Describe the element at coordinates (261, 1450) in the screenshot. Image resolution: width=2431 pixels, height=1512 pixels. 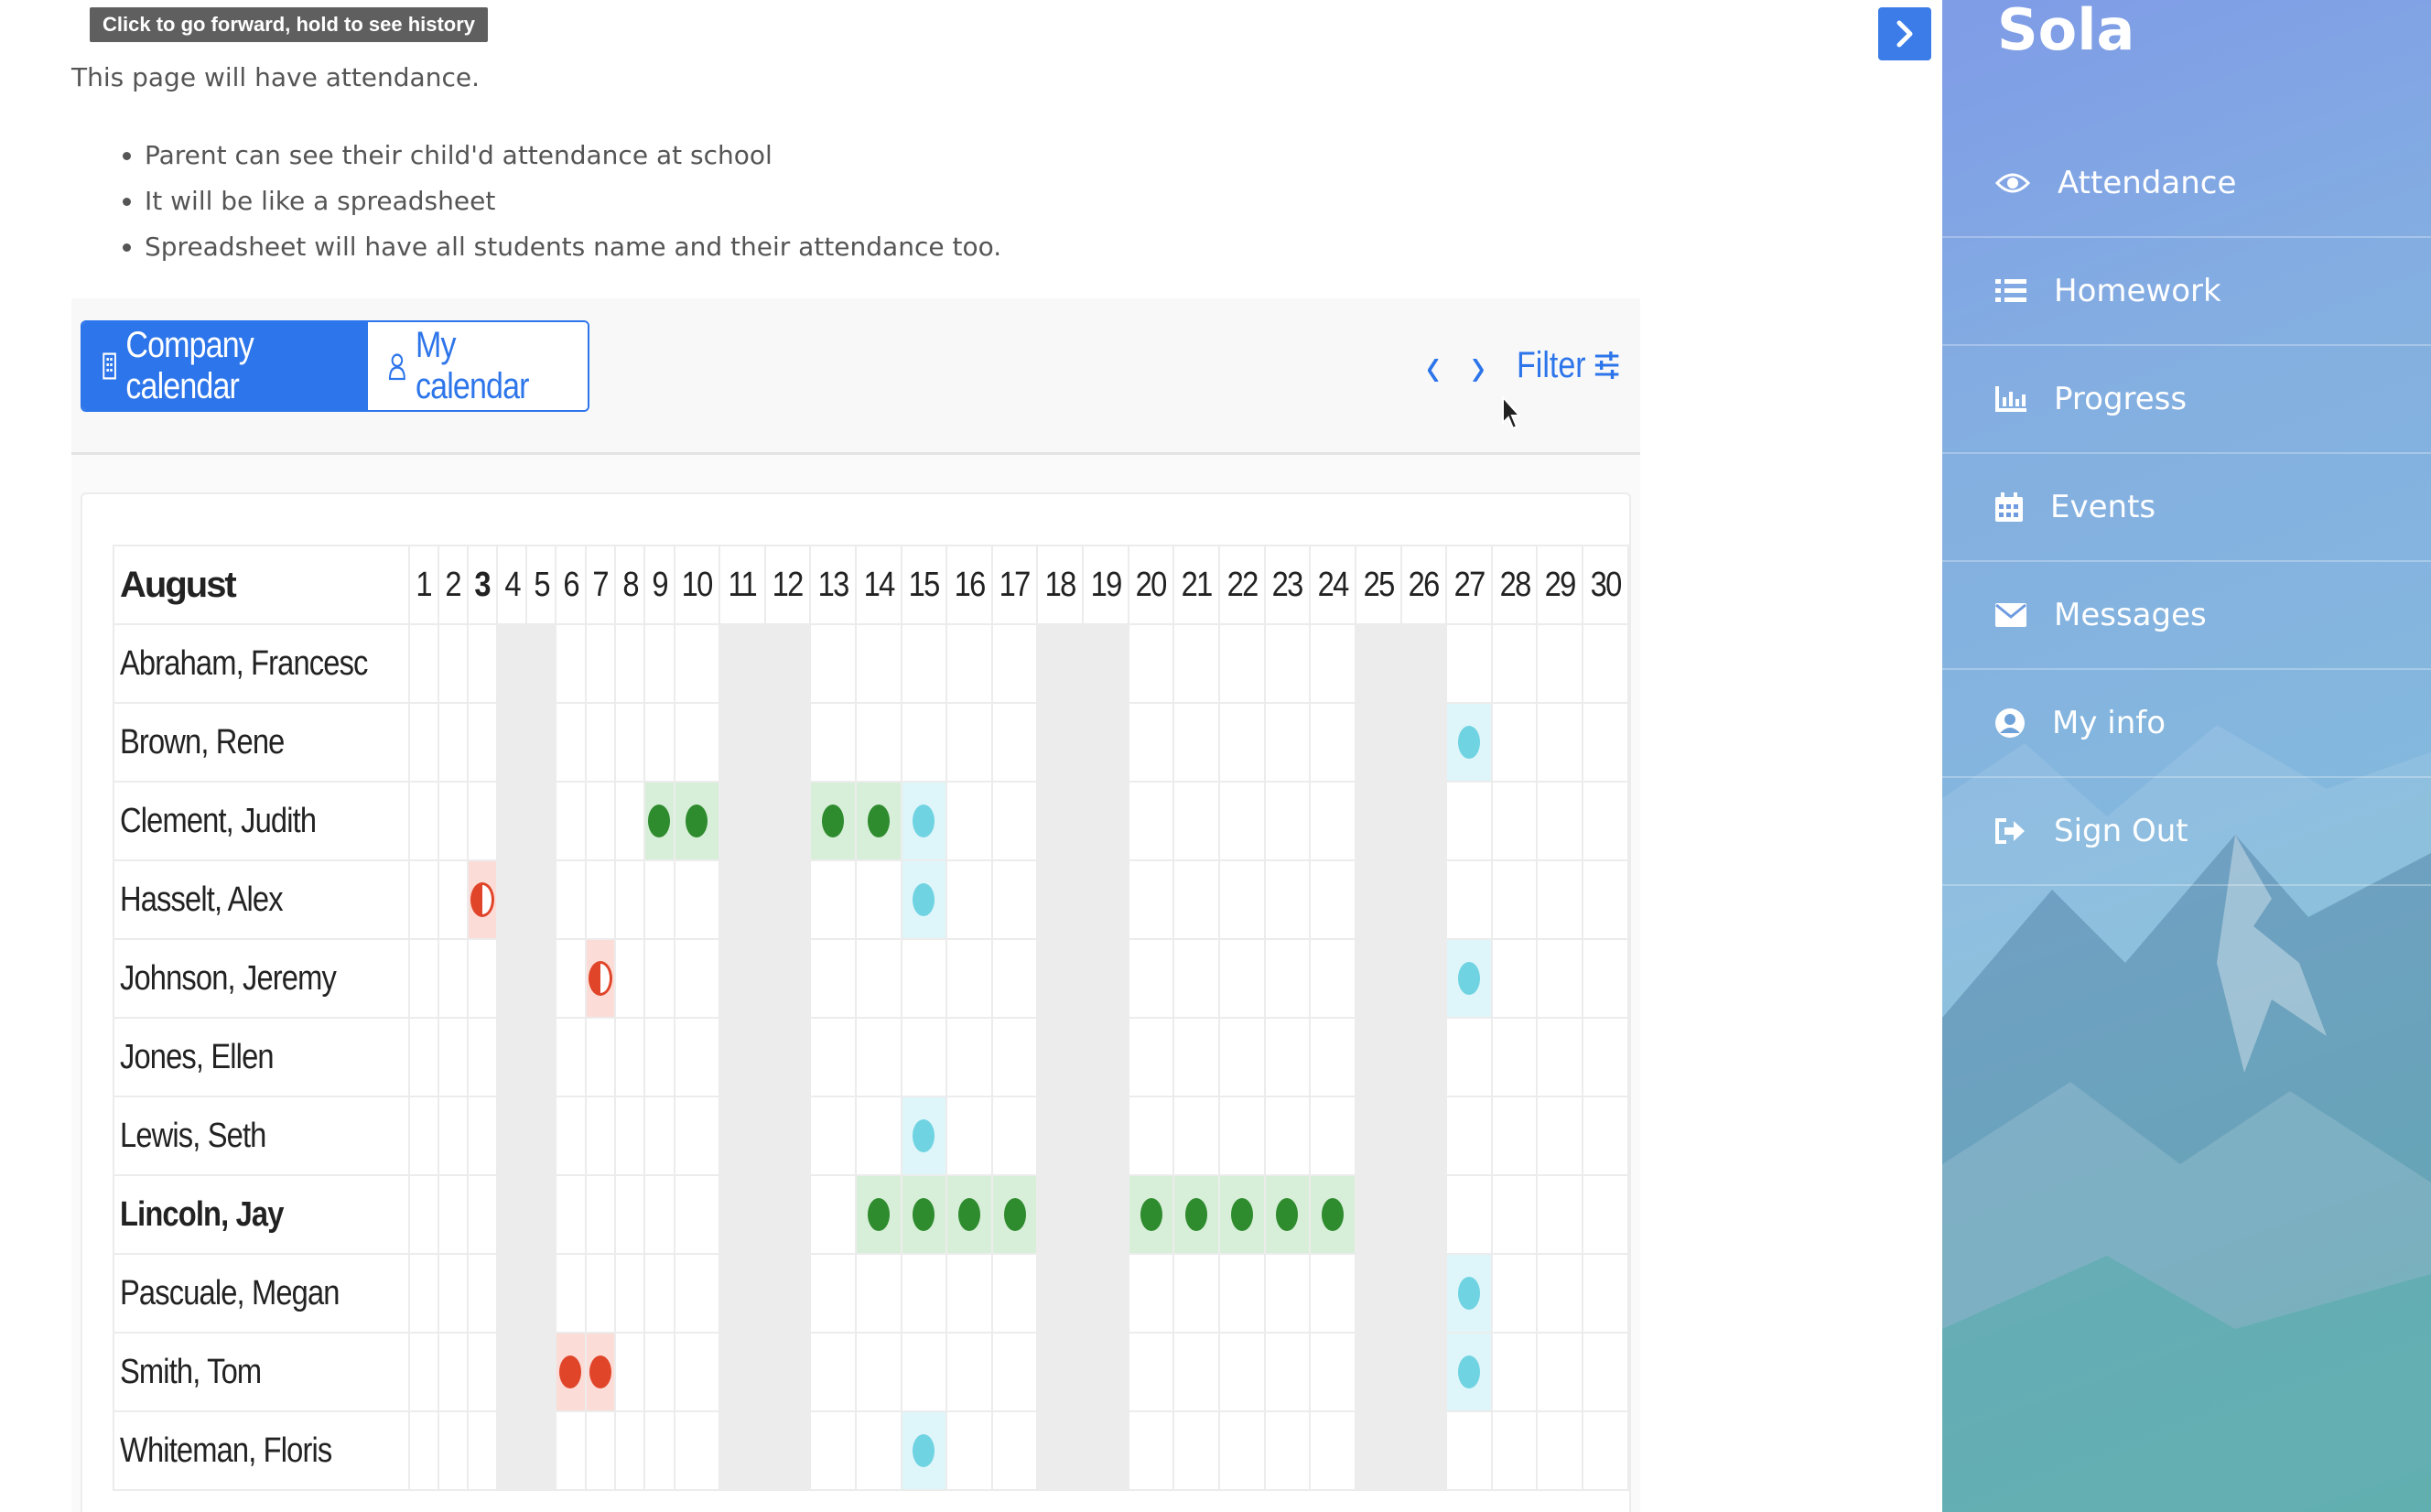
I see `student-name: Whiteman, Floris` at that location.